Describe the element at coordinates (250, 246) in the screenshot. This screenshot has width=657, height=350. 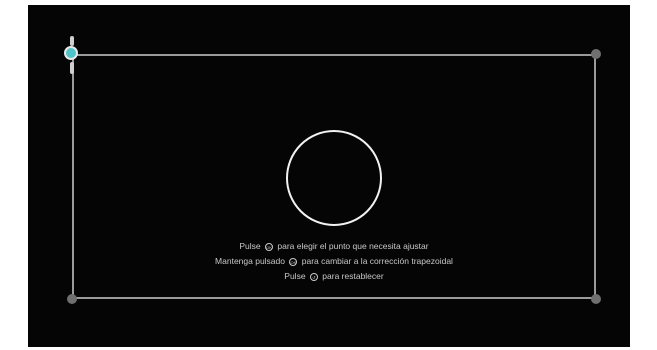
I see `hint-1-pre: Pulse` at that location.